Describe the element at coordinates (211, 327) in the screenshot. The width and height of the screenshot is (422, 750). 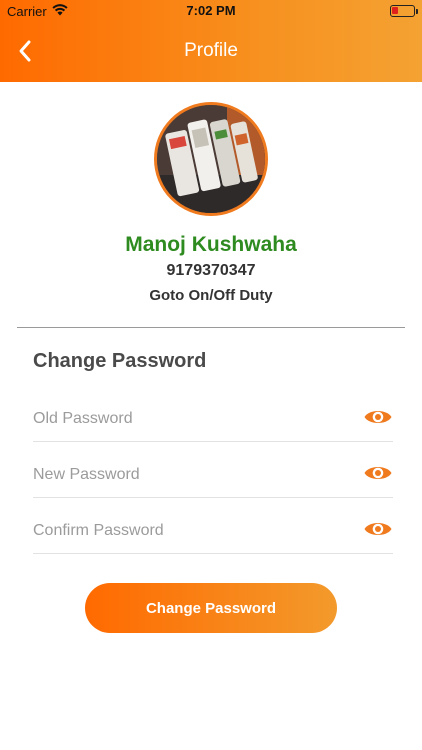
I see `section-divider` at that location.